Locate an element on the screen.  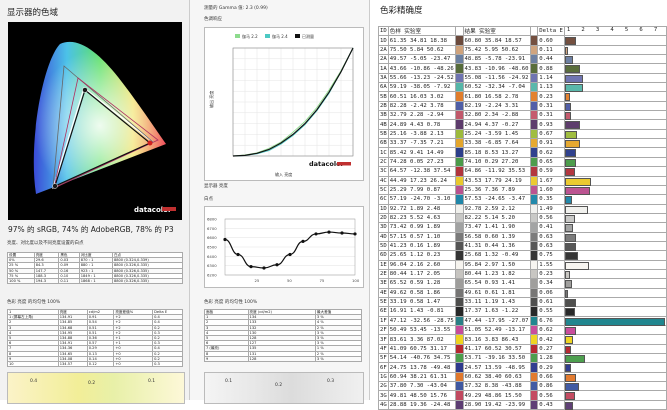
patch-id: 6C is located at coordinates (383, 199).